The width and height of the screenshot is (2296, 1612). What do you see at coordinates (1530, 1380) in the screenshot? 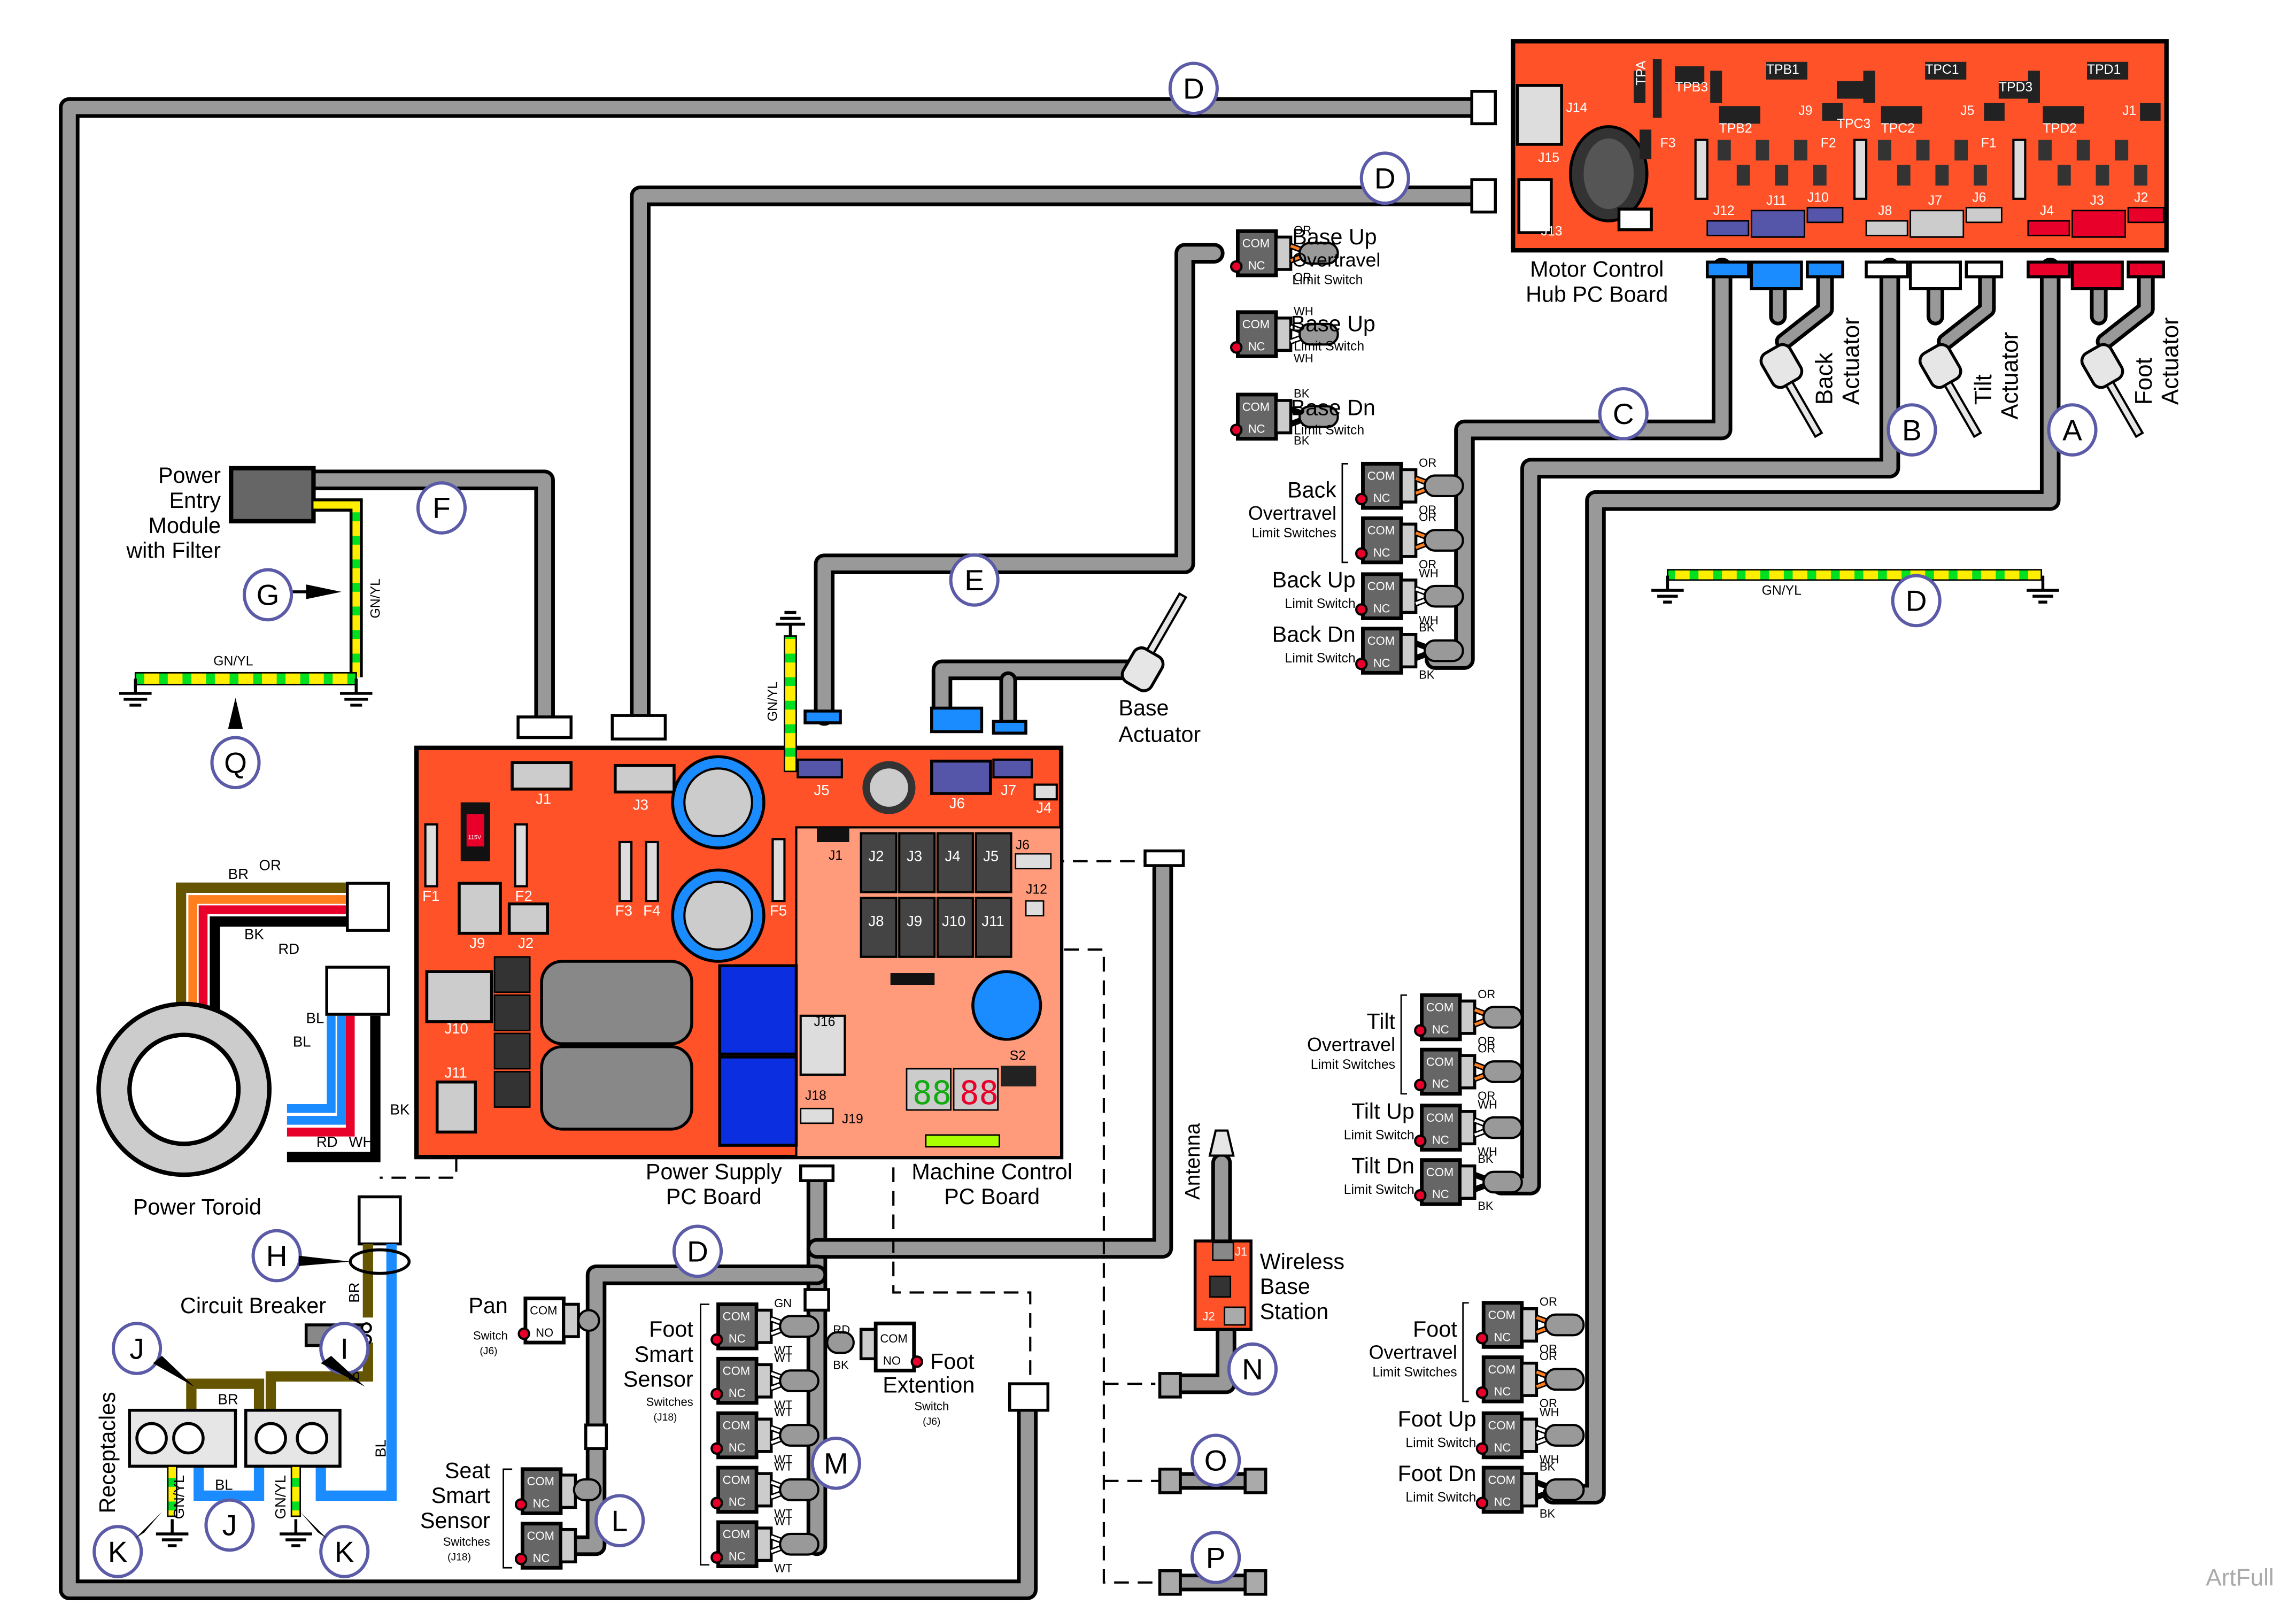
I see `foot-overtravel-2: COMNCOROR` at bounding box center [1530, 1380].